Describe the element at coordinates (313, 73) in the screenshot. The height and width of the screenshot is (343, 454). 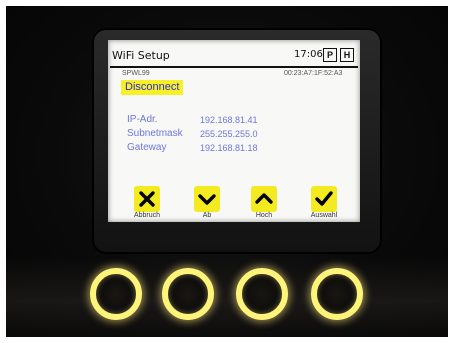
I see `mac-address: 00:23:A7:1F:52:A3` at that location.